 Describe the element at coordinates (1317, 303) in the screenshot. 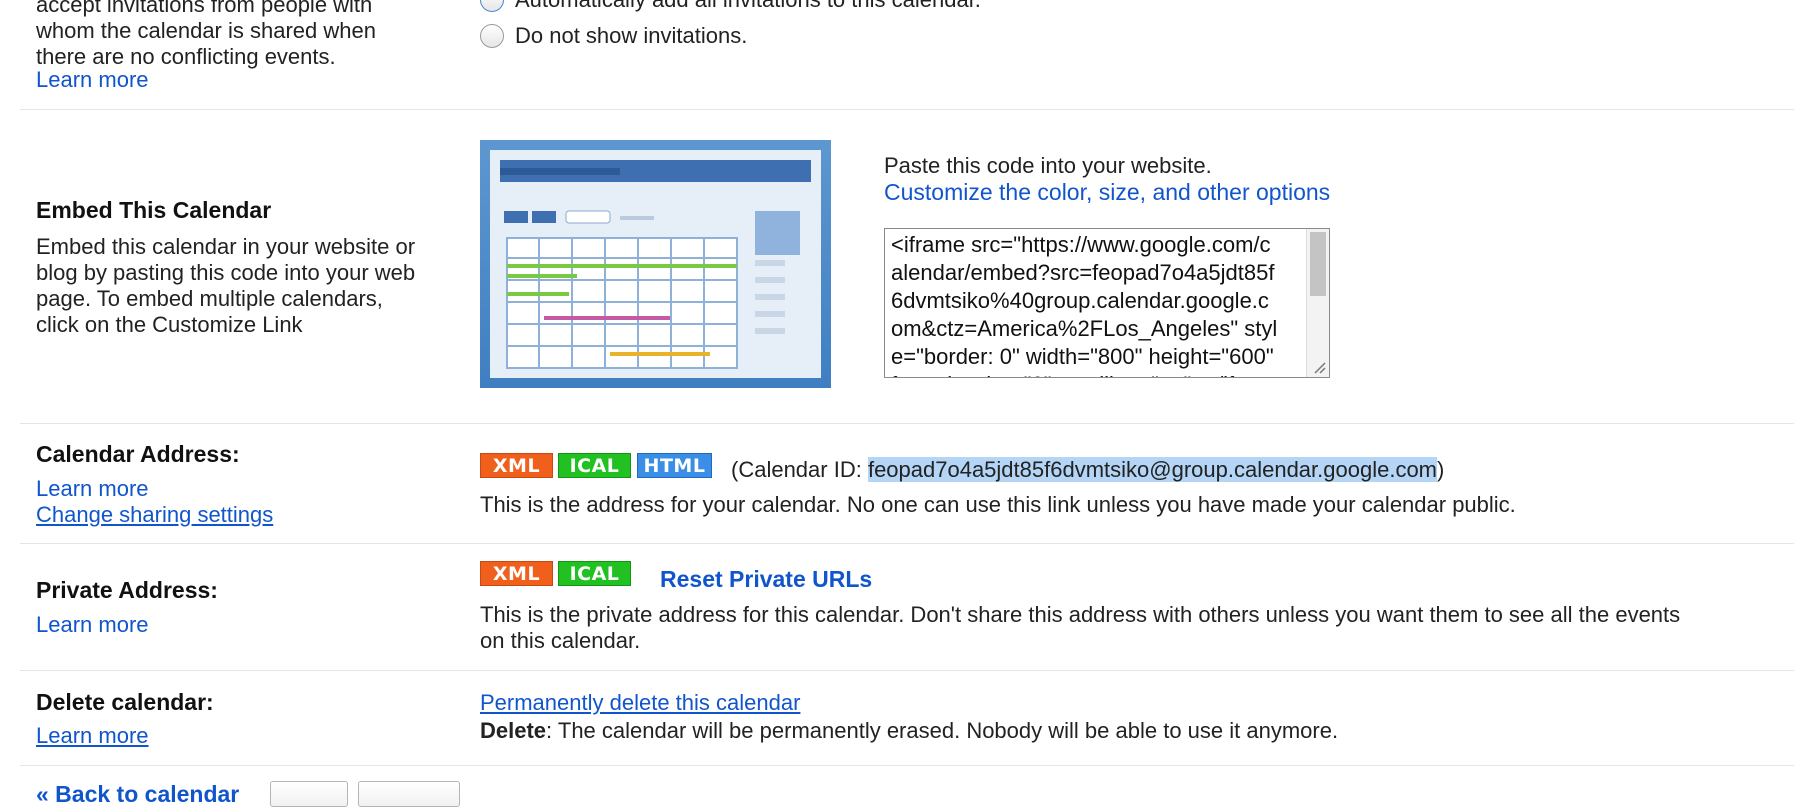

I see `embed-code-scrollbar` at that location.